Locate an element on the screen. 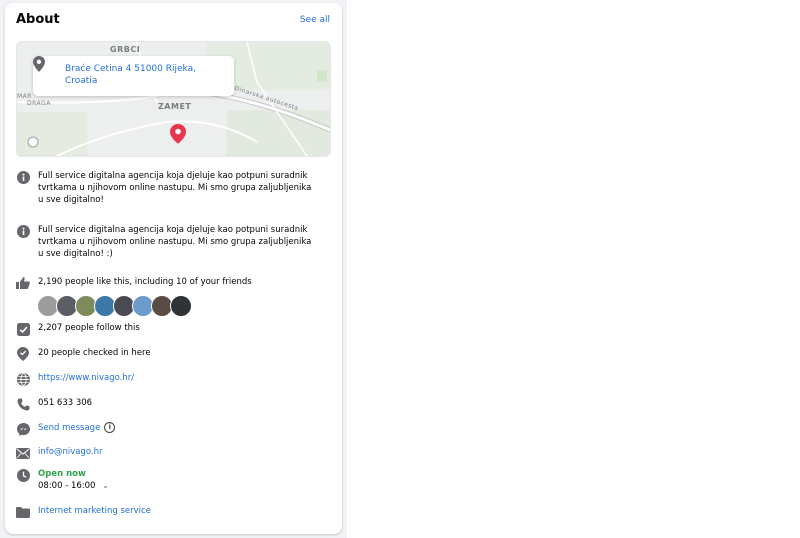  chevron-down-icon: ⌄ is located at coordinates (105, 485).